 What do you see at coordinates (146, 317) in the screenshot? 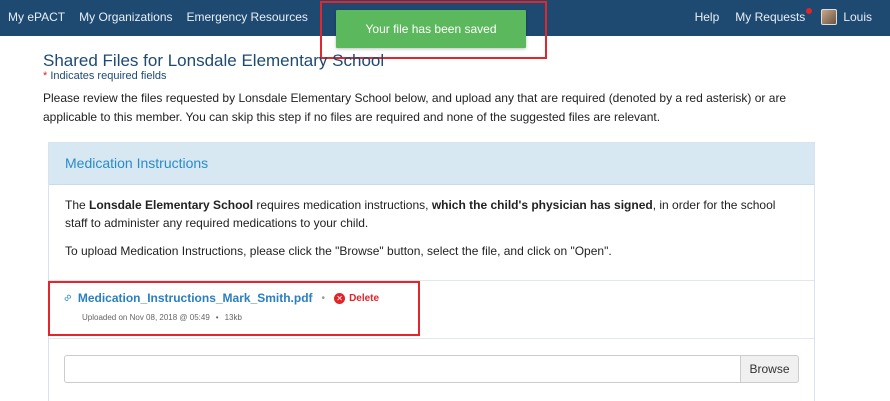
I see `file-uploaded-date: Uploaded on Nov 08, 2018 @ 05:49` at bounding box center [146, 317].